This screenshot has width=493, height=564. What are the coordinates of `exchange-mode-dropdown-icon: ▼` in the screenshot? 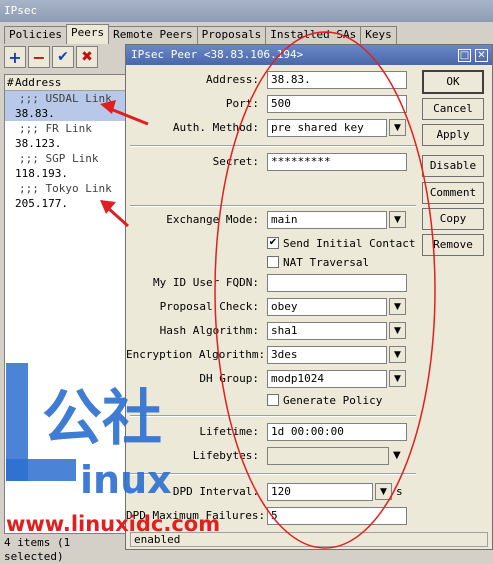 It's located at (397, 219).